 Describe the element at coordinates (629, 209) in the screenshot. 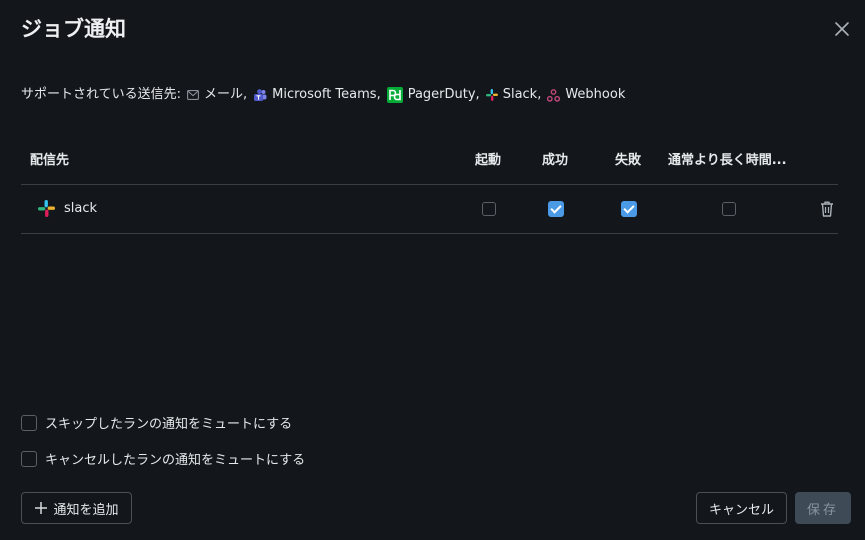

I see `checkbox-failure` at that location.